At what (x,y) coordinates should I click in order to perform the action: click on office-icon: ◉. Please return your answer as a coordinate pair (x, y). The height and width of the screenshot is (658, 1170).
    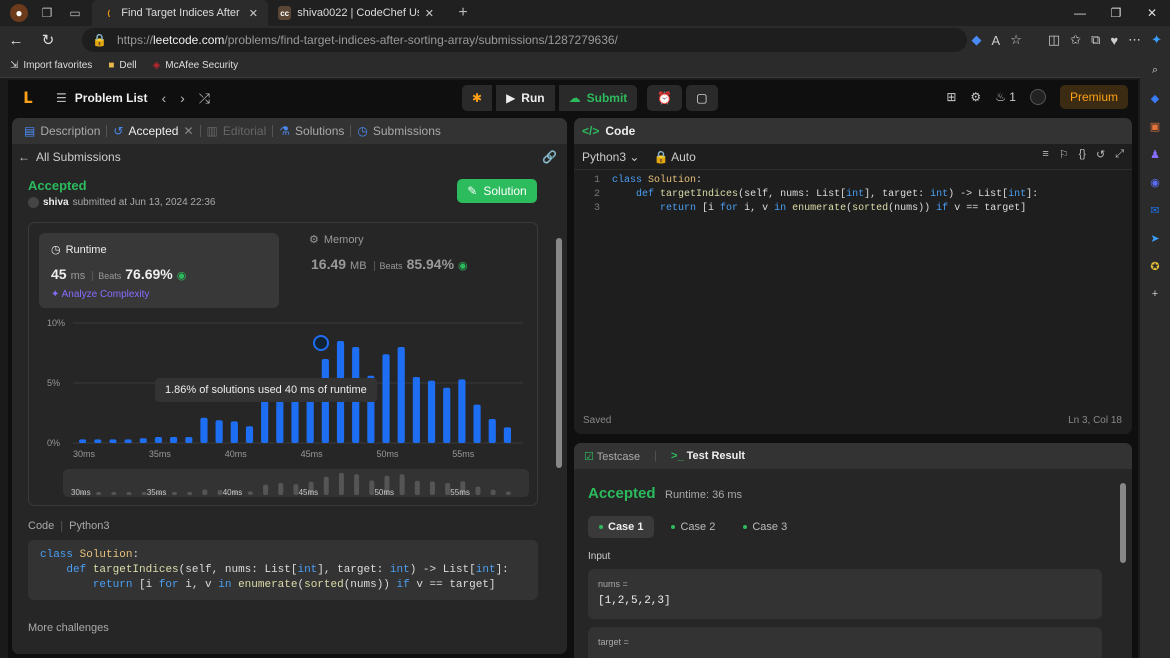
    Looking at the image, I should click on (1155, 182).